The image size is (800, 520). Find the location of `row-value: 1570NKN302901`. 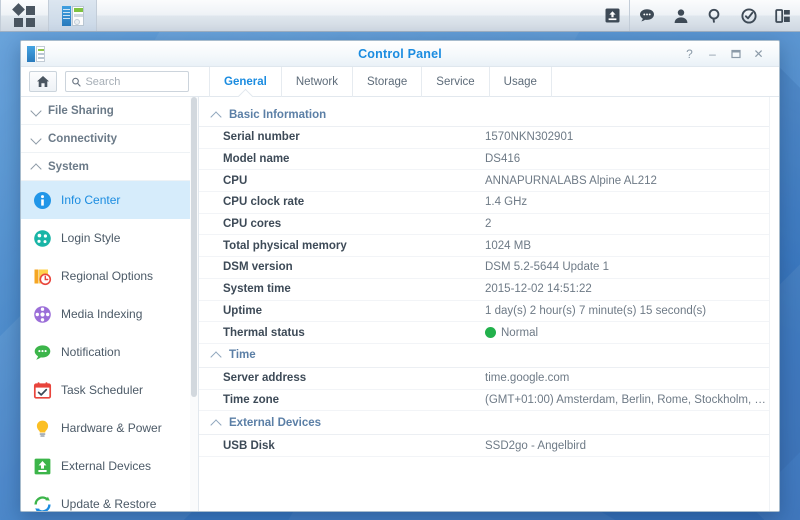

row-value: 1570NKN302901 is located at coordinates (529, 137).